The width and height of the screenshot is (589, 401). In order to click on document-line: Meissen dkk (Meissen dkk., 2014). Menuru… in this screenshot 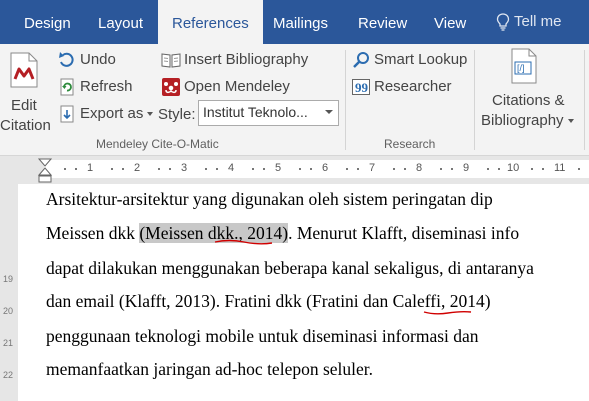, I will do `click(282, 233)`.